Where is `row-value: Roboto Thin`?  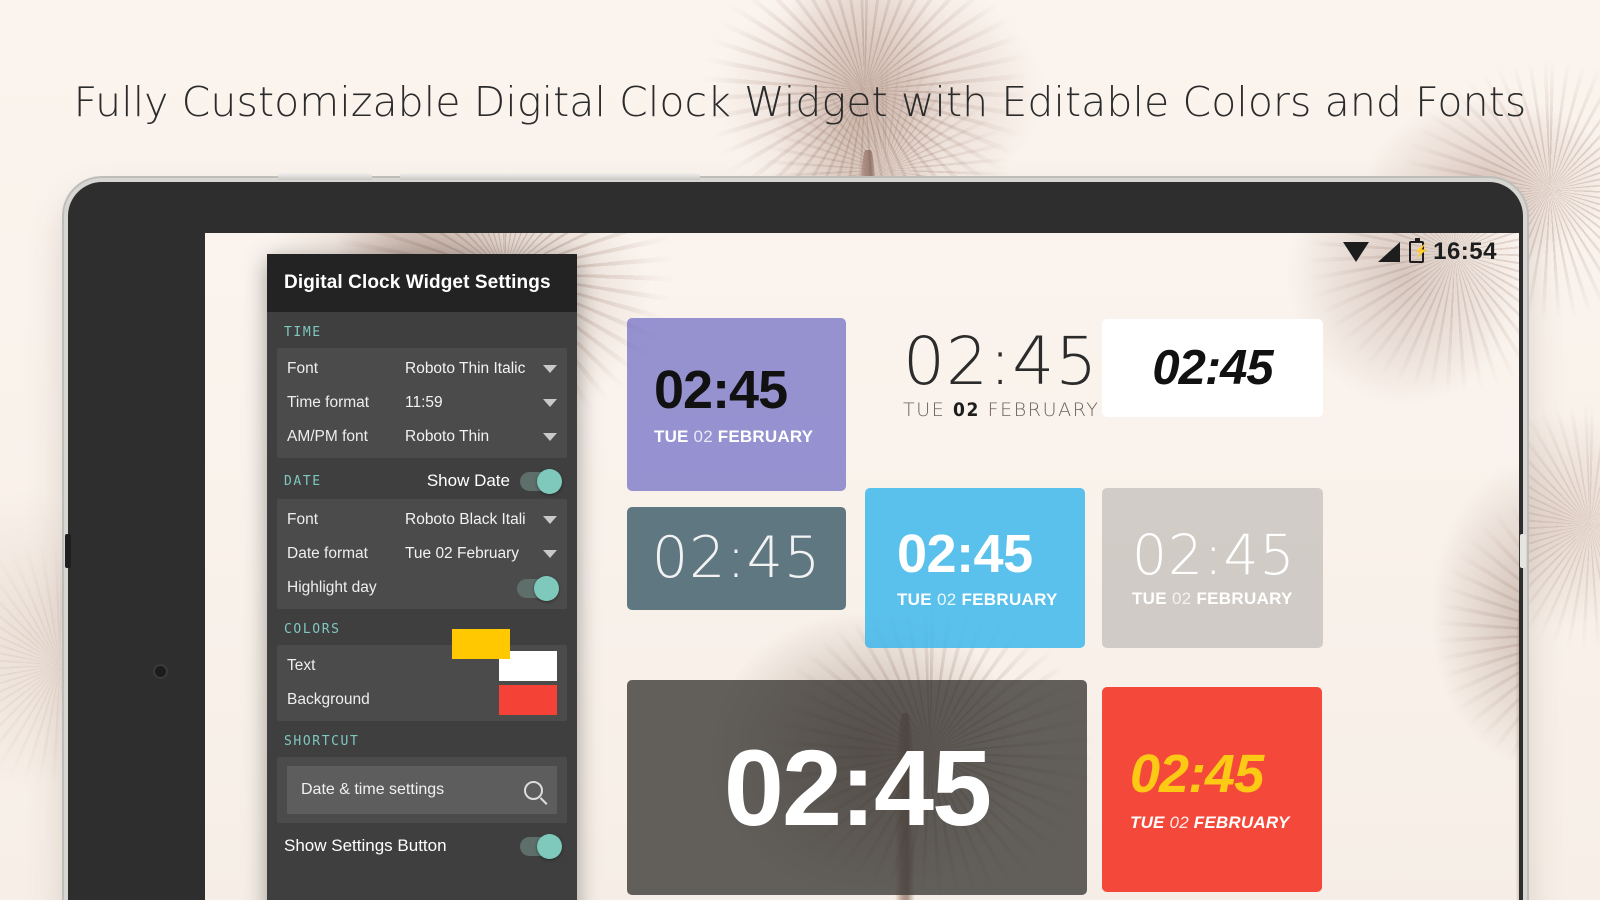
row-value: Roboto Thin is located at coordinates (447, 436).